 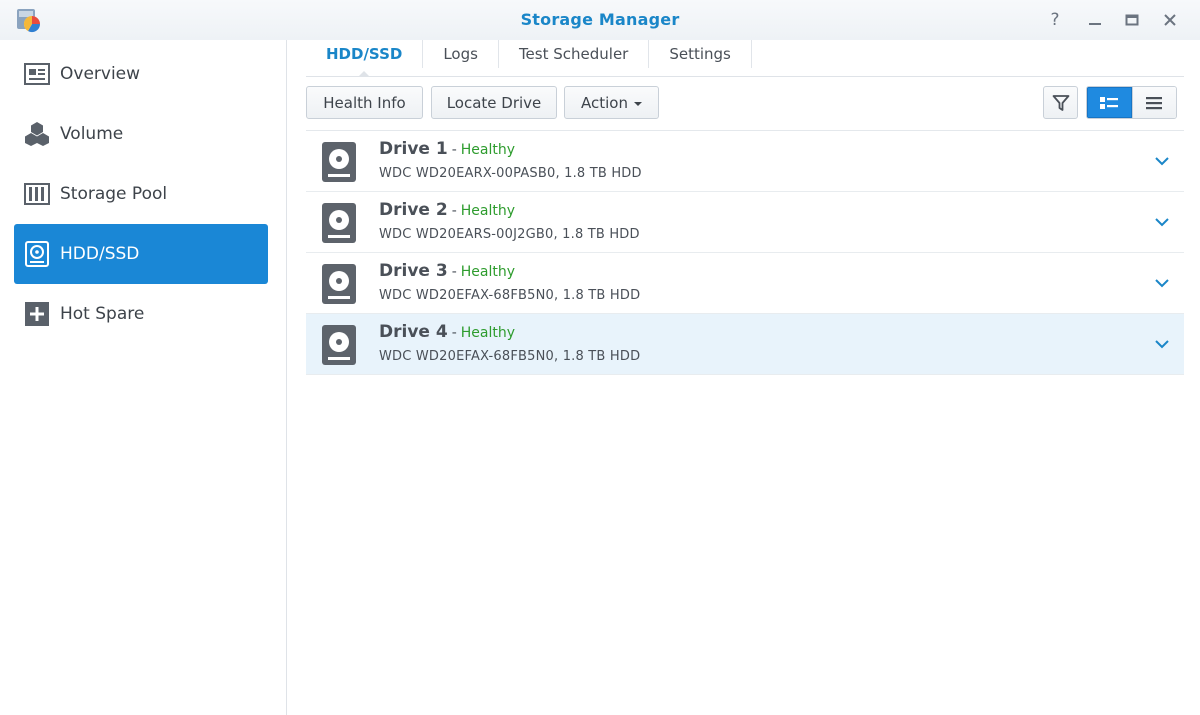 I want to click on drive-title: Drive 4- Healthy, so click(x=447, y=332).